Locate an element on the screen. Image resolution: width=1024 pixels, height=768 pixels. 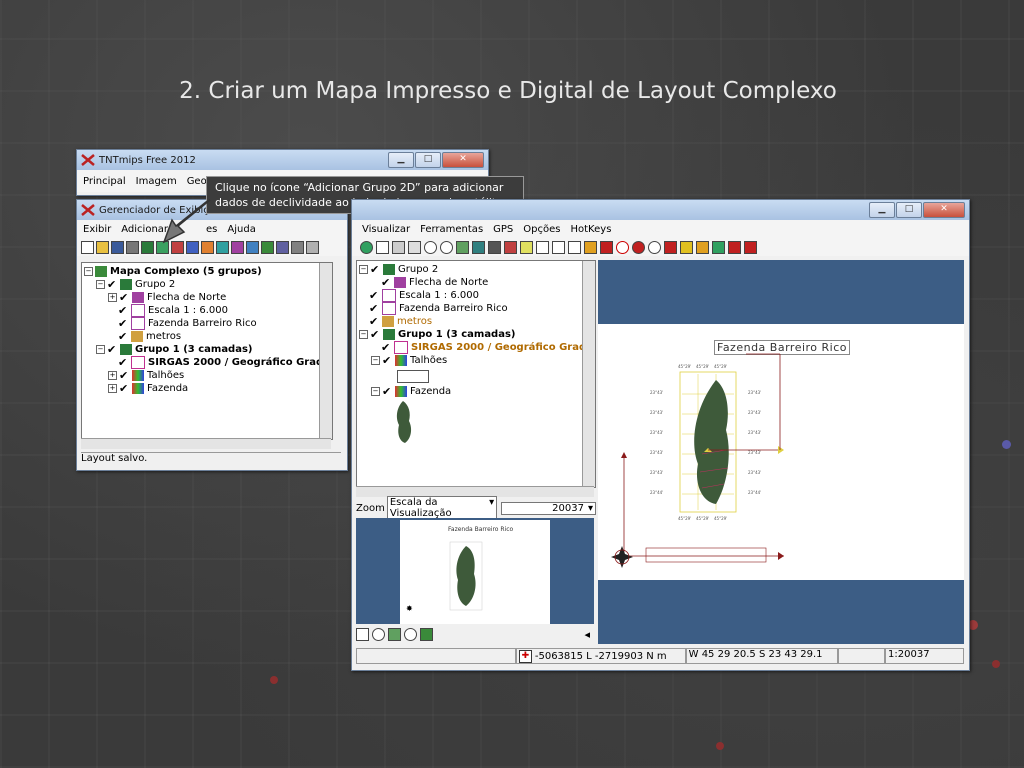
overview-search-icon is located at coordinates (410, 634).